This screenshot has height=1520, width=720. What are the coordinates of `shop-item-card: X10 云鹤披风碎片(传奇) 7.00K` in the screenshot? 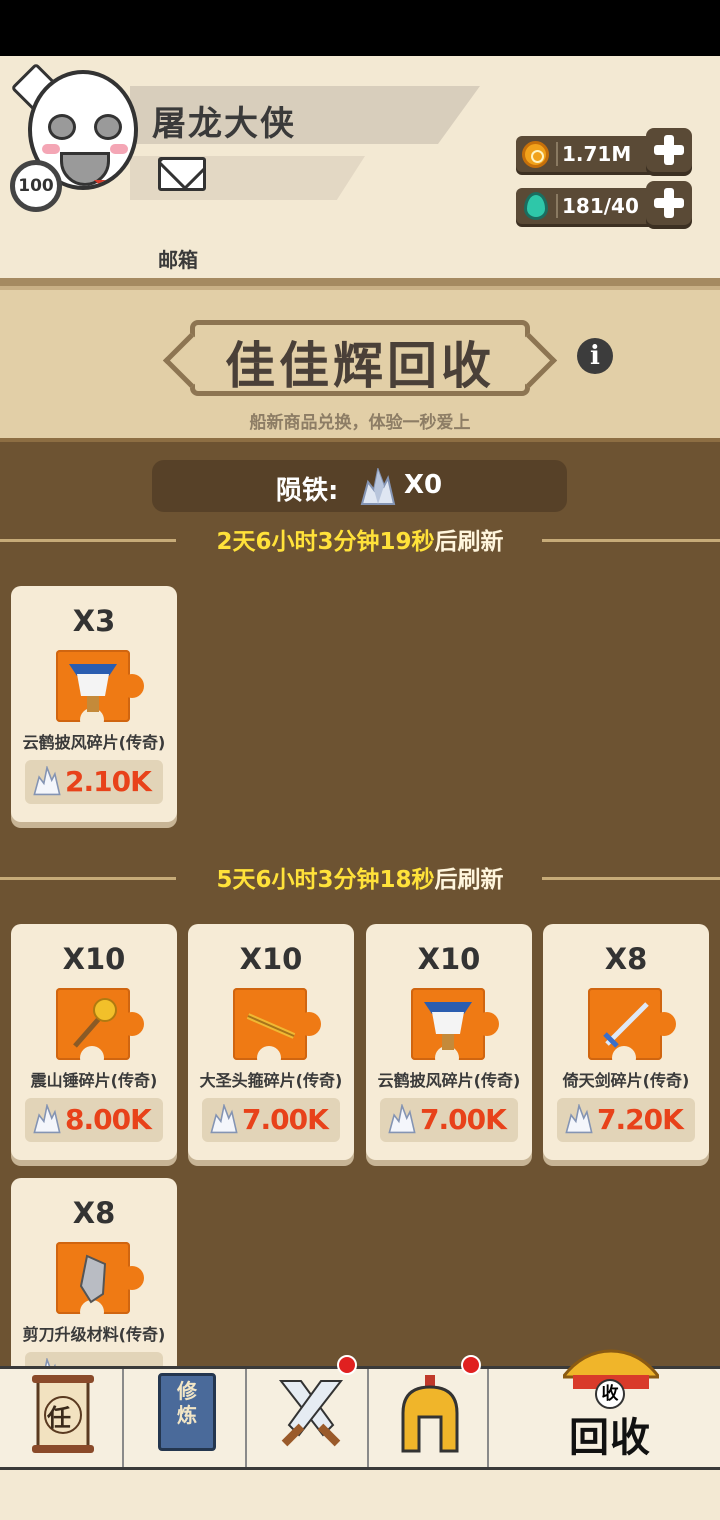 It's located at (449, 1042).